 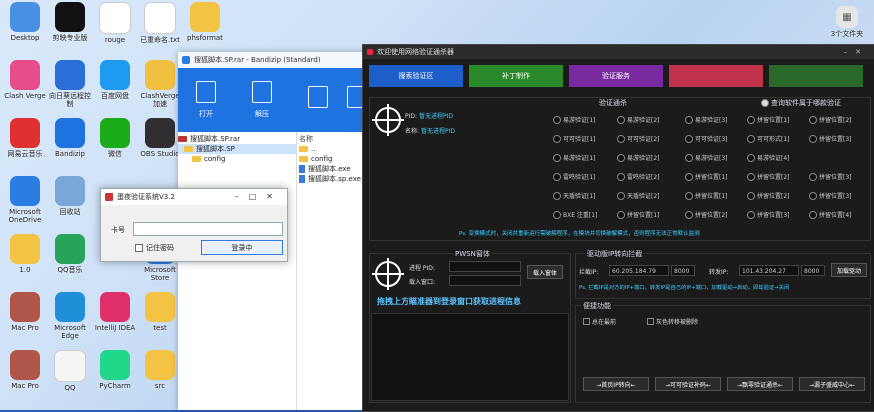 I want to click on verify-option: 可可验证[3], so click(x=706, y=138).